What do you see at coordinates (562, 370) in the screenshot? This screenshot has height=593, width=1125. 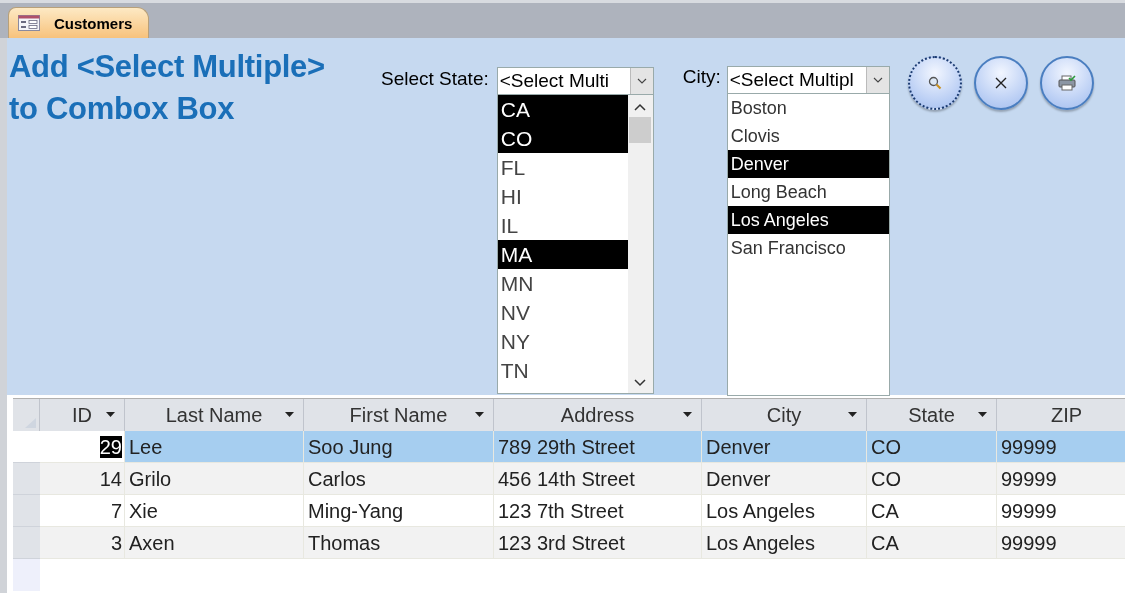 I see `list-item: TN` at bounding box center [562, 370].